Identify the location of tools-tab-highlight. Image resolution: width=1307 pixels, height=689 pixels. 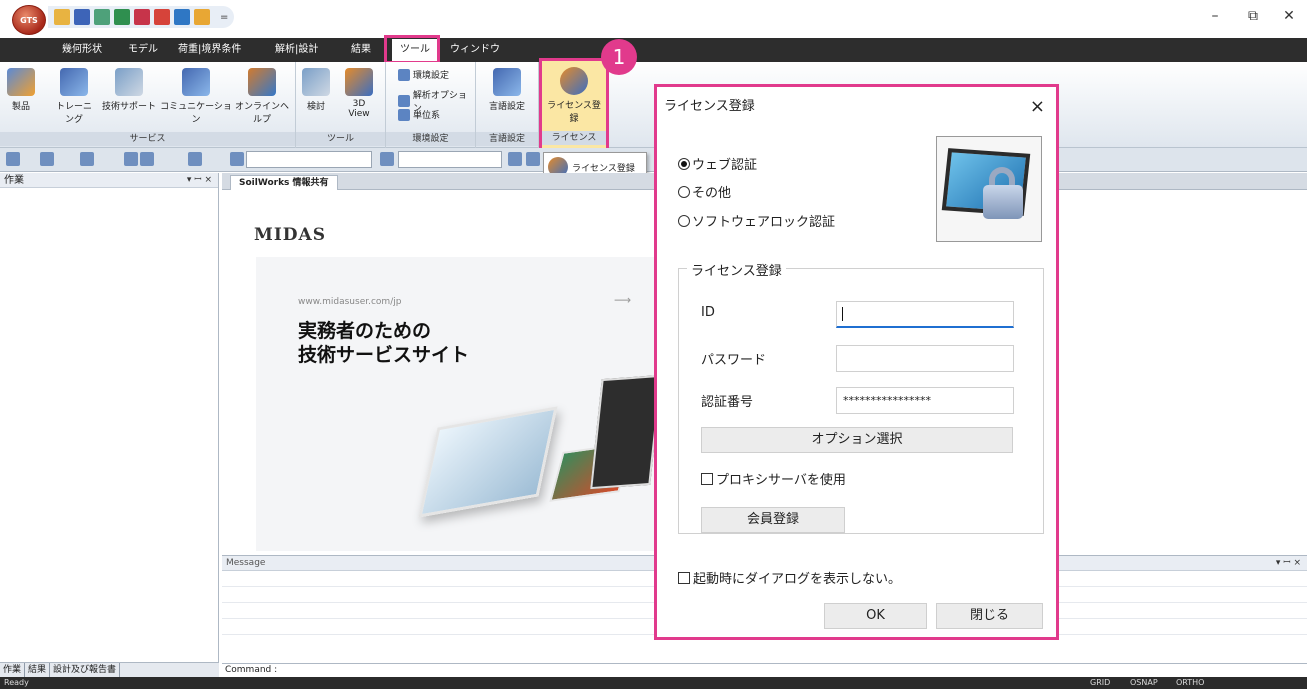
(412, 49).